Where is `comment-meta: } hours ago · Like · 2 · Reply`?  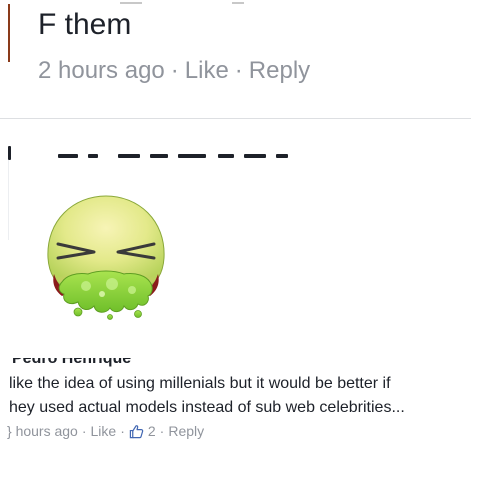
comment-meta: } hours ago · Like · 2 · Reply is located at coordinates (105, 431).